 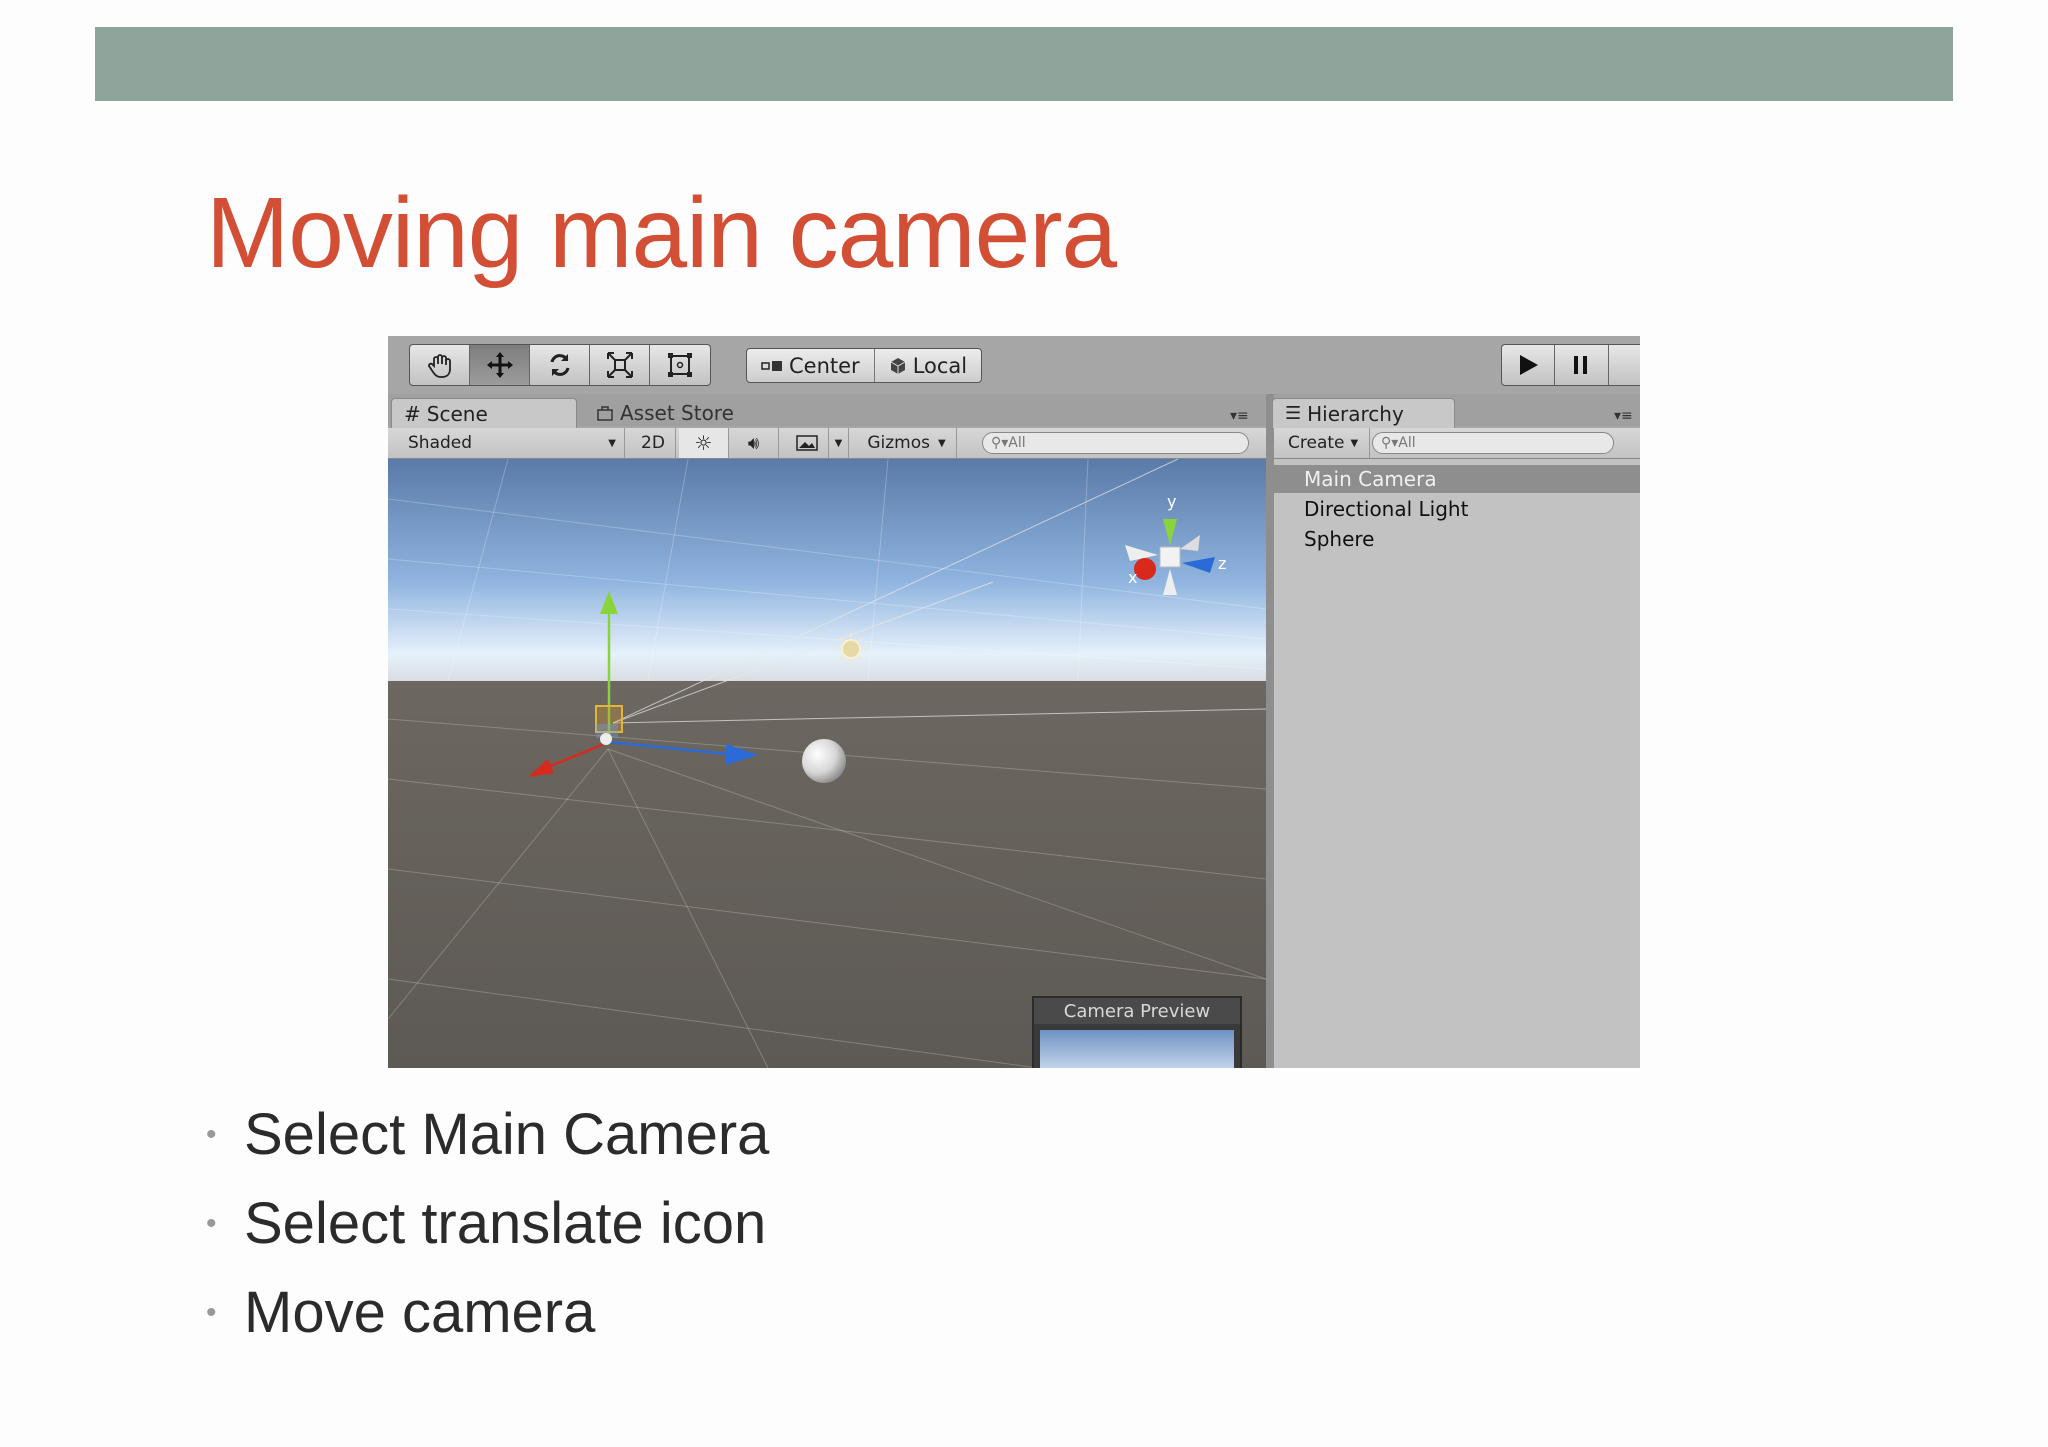 I want to click on hierarchy-create-dropdown: Create ▼, so click(x=1325, y=443).